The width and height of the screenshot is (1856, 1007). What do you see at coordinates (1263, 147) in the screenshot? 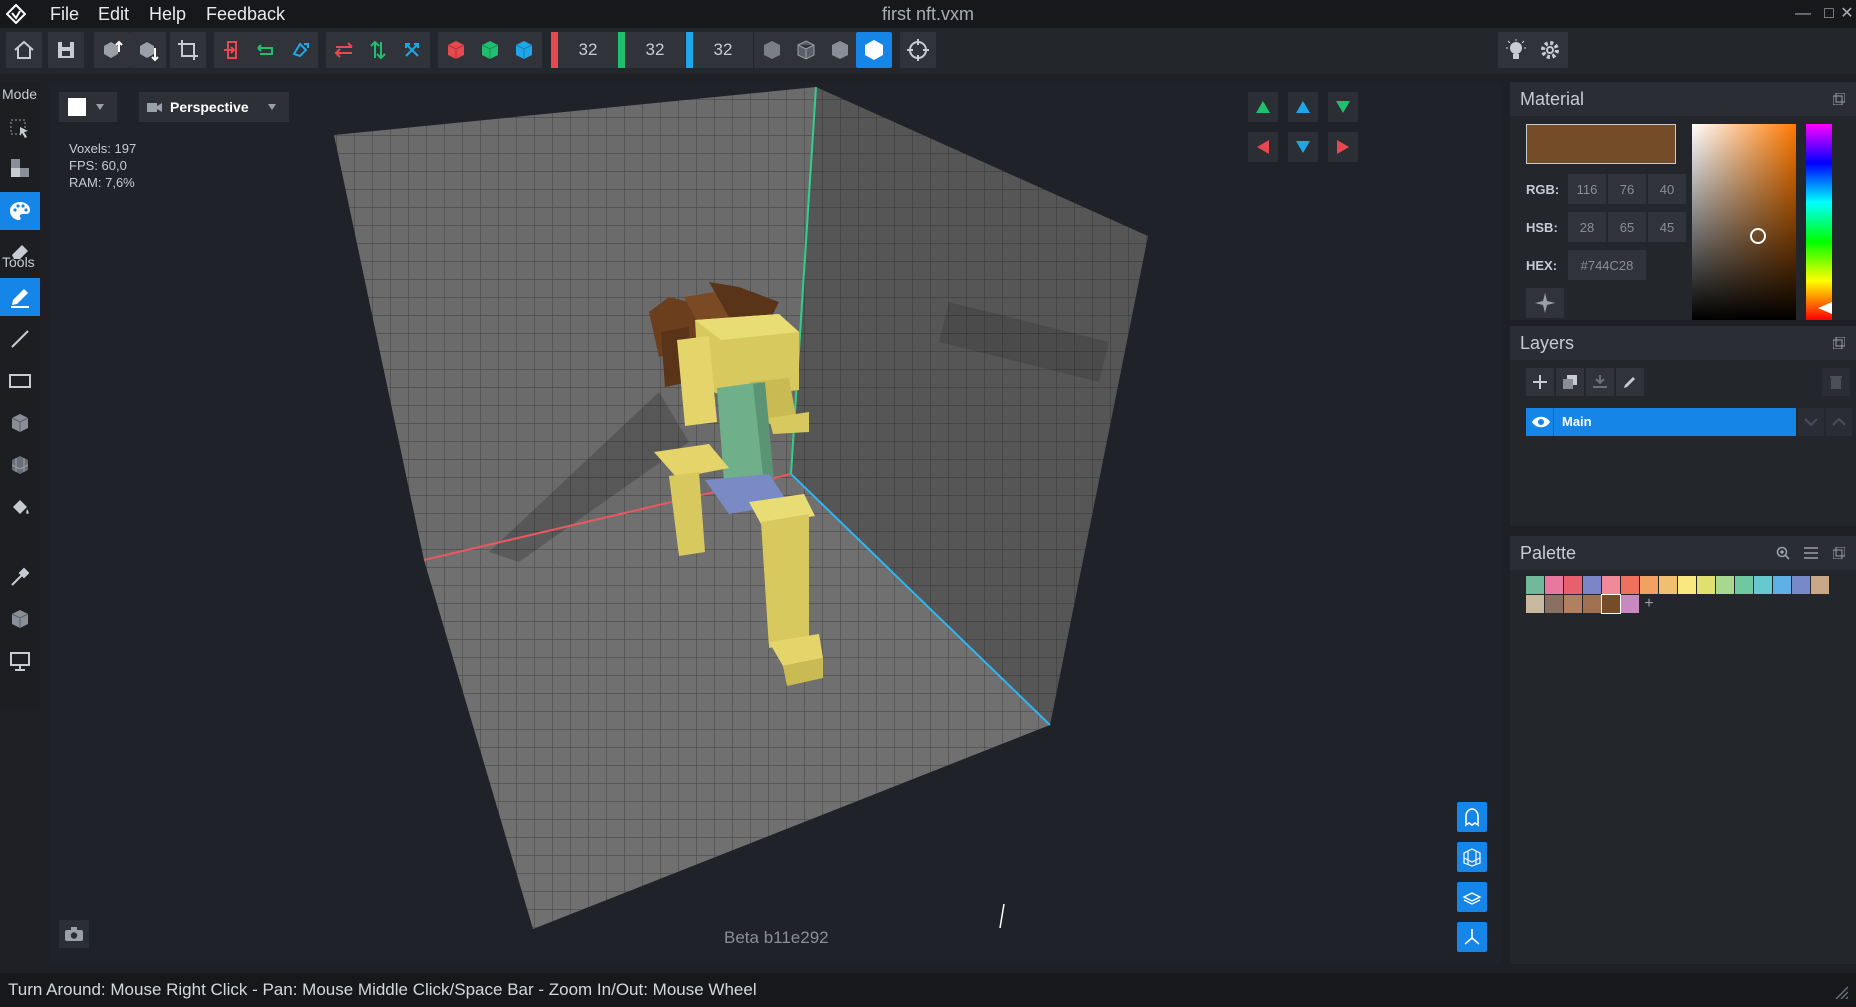
I see `move-left-red-button` at bounding box center [1263, 147].